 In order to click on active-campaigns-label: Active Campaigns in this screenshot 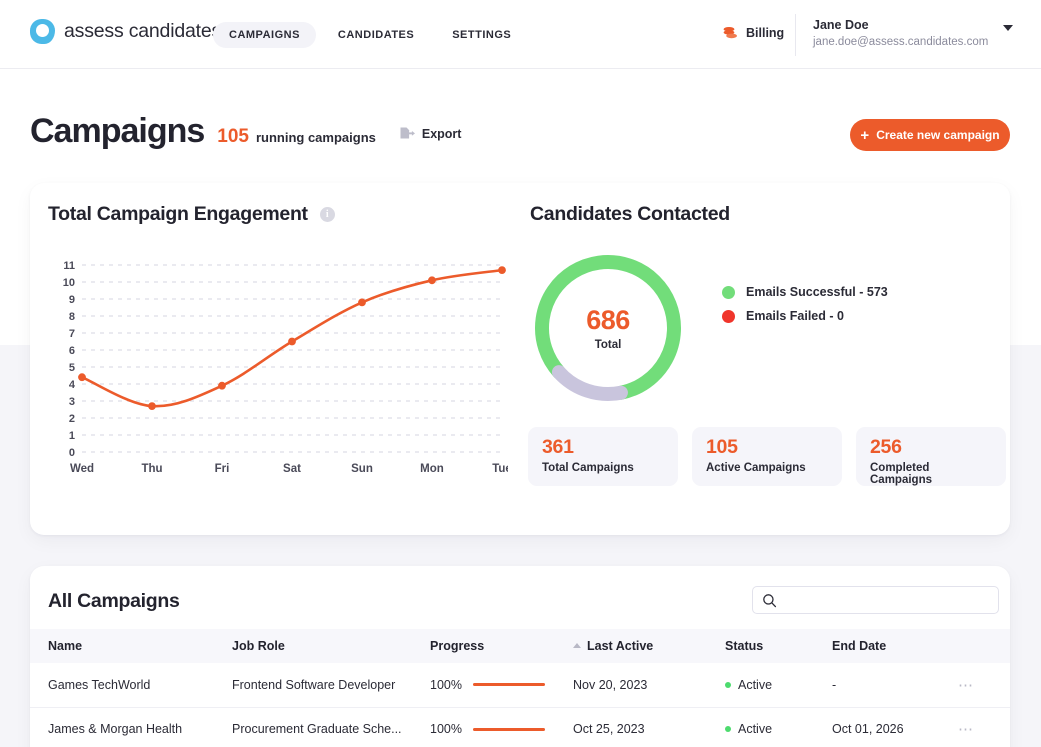, I will do `click(756, 468)`.